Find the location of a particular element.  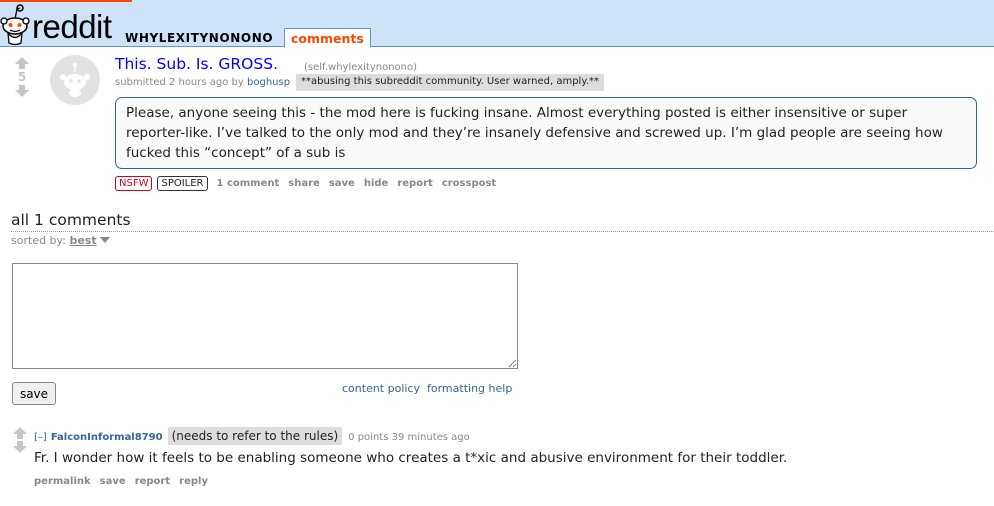

chevron-down-icon is located at coordinates (104, 240).